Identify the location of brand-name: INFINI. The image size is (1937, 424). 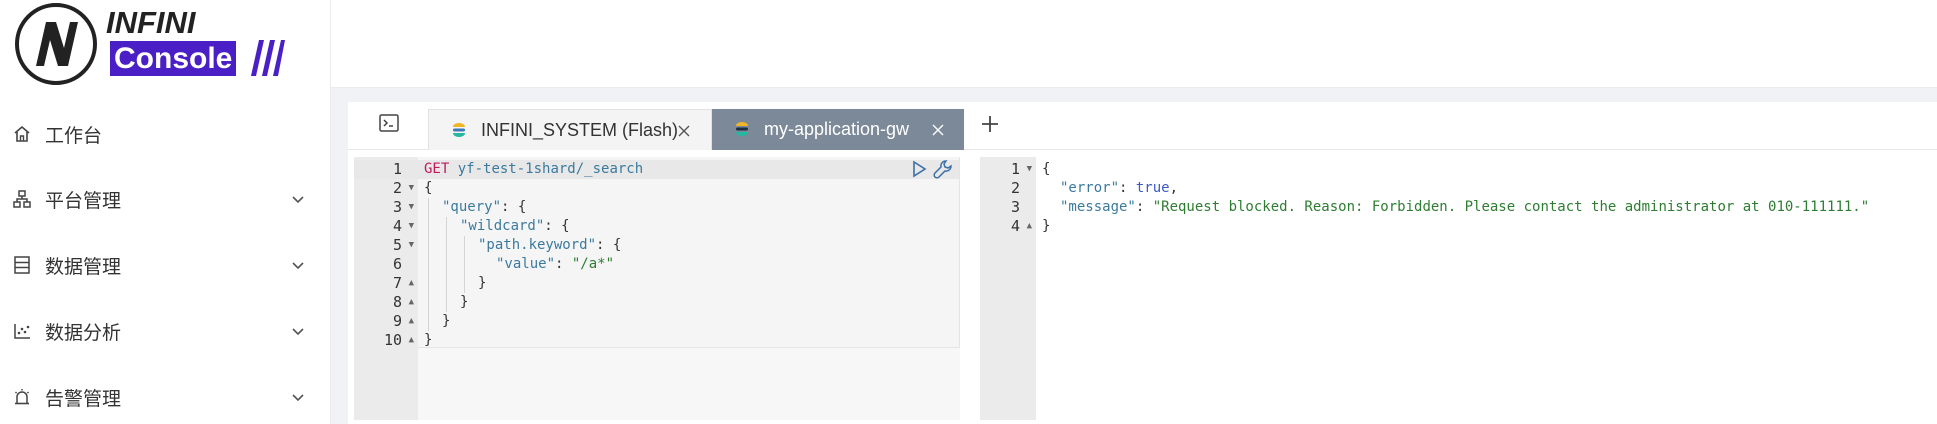
(151, 22).